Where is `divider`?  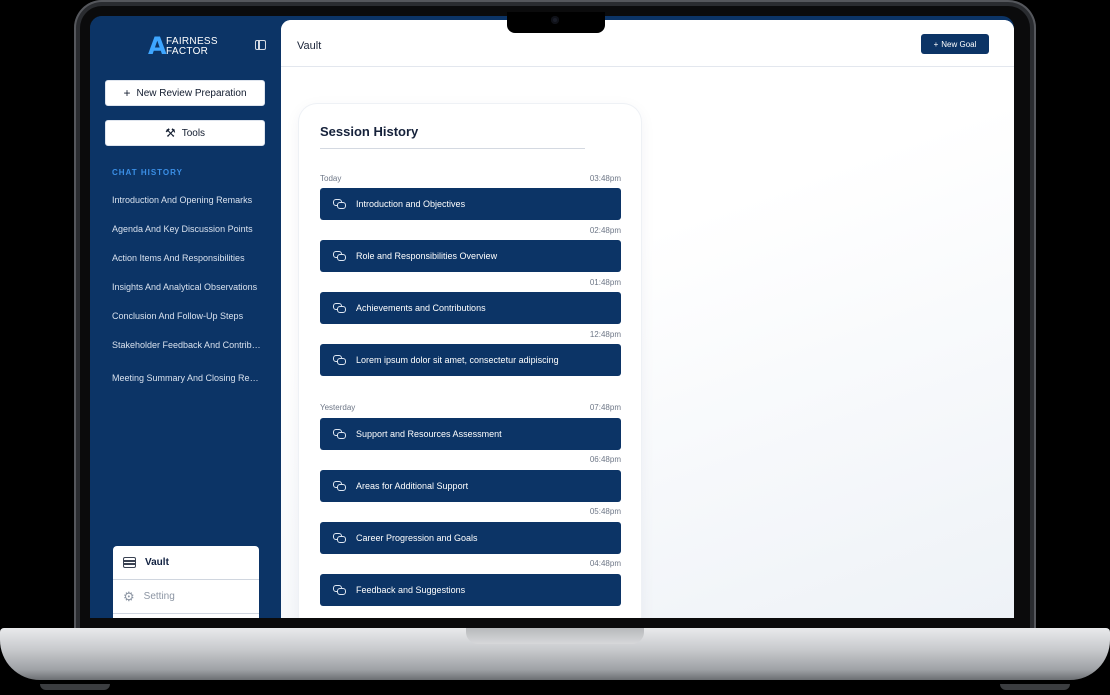 divider is located at coordinates (452, 148).